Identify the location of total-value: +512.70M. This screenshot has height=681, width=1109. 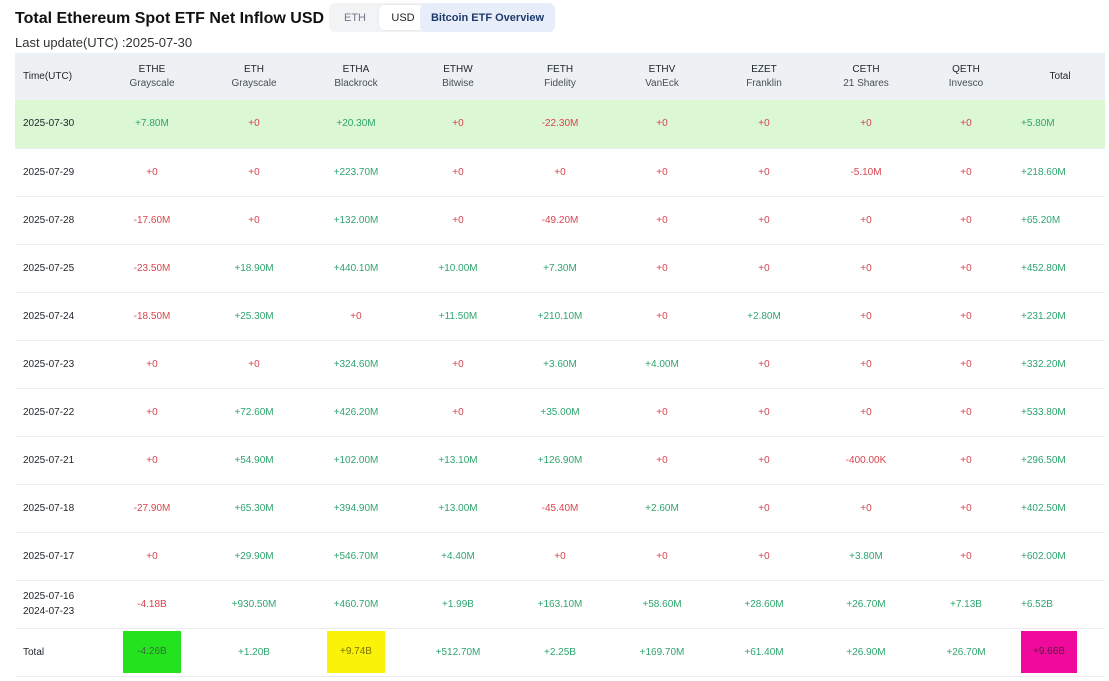
(458, 652).